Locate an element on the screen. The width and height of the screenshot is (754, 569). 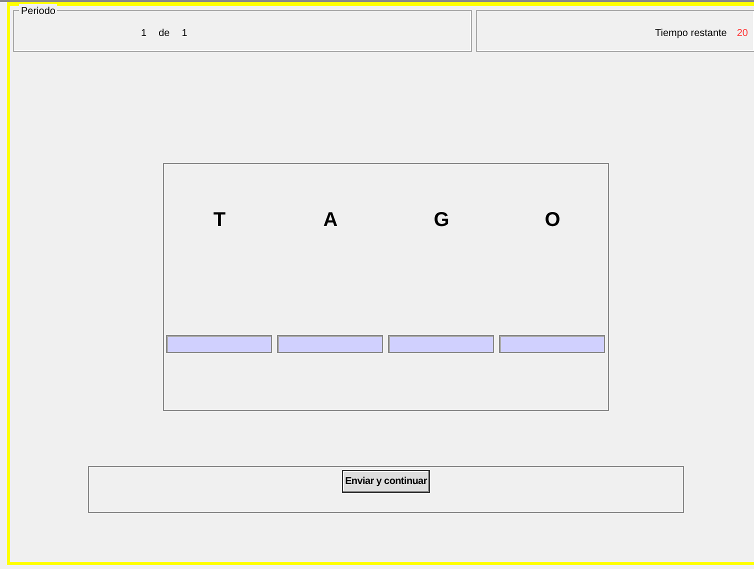
period-total: 1 is located at coordinates (185, 34).